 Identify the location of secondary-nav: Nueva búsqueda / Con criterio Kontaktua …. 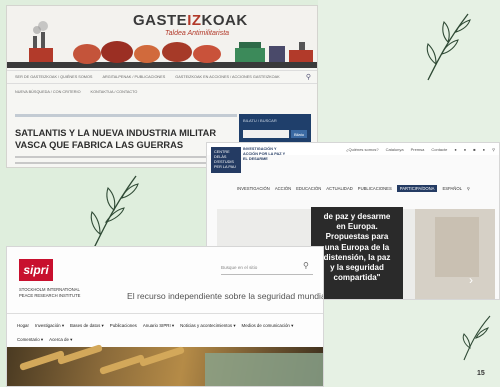
(162, 92).